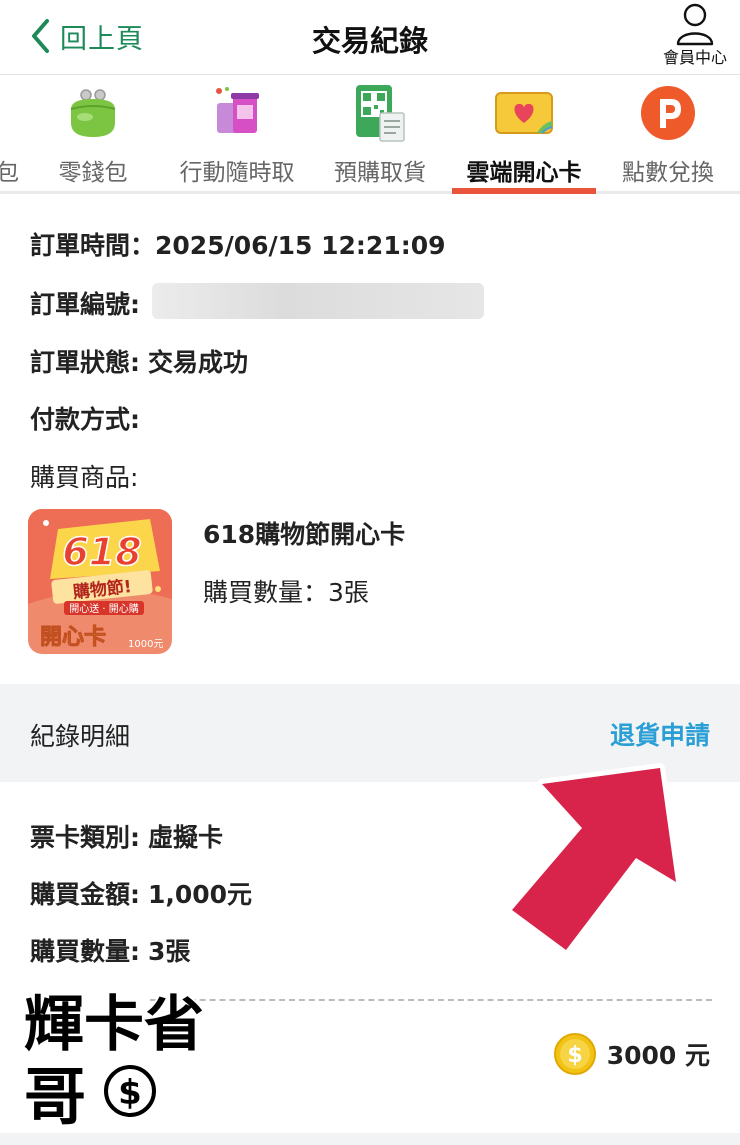  Describe the element at coordinates (237, 110) in the screenshot. I see `drink-cups-icon` at that location.